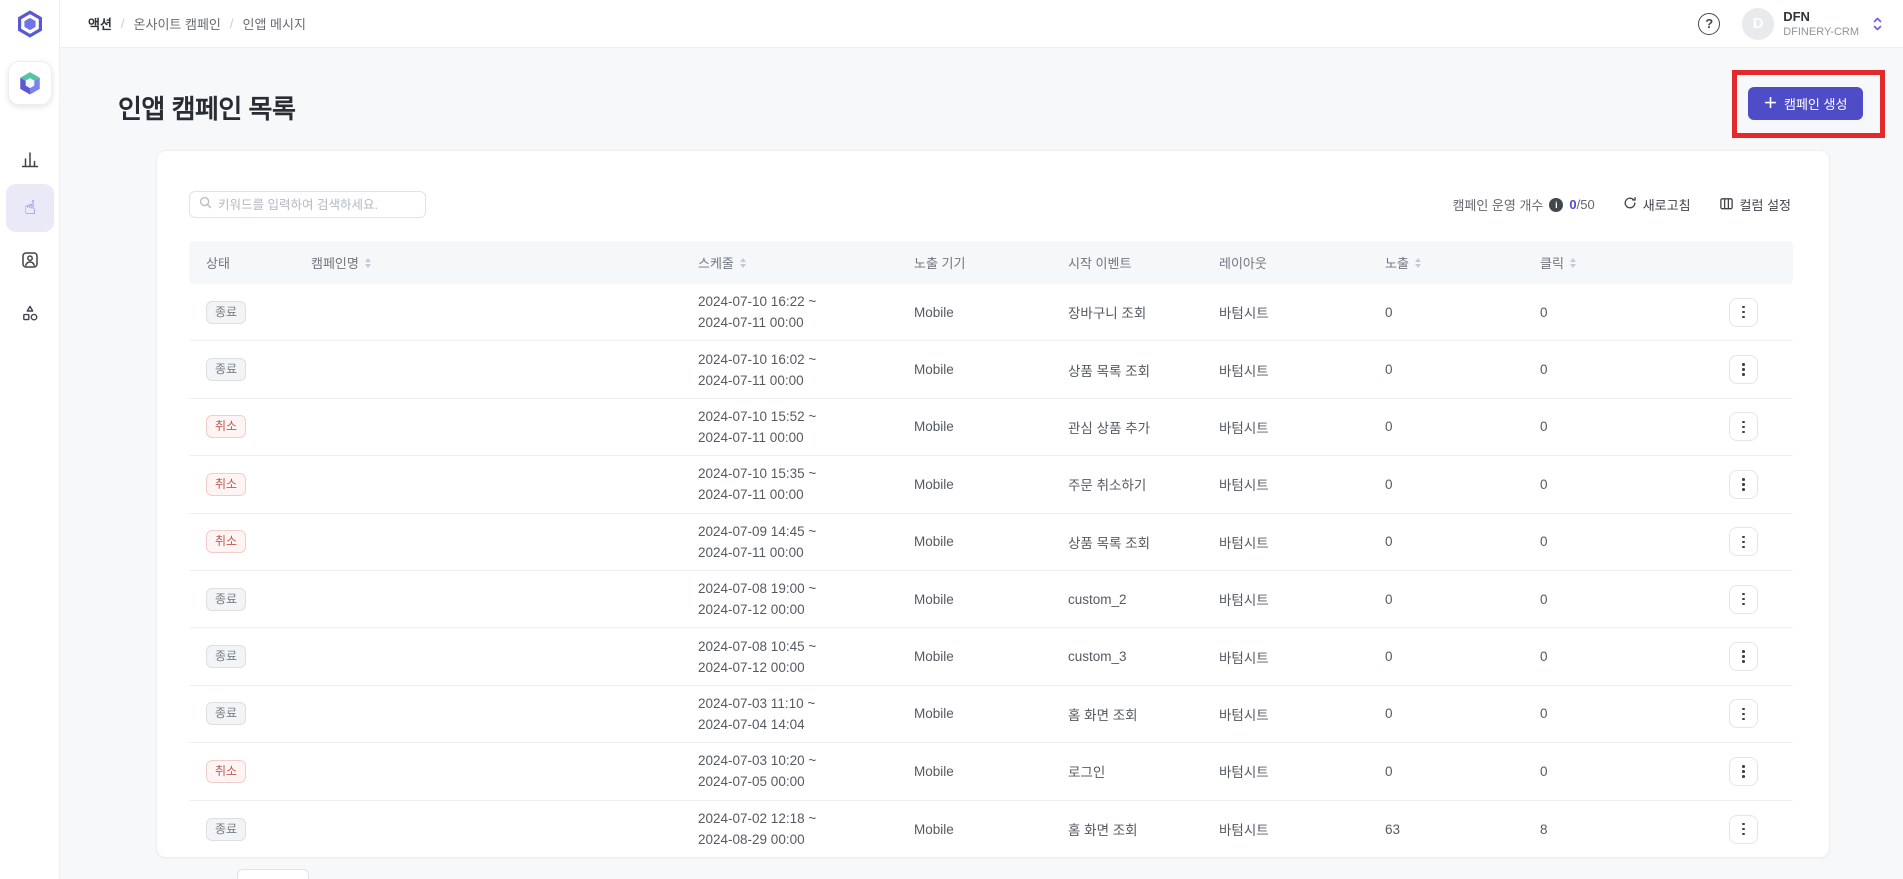  Describe the element at coordinates (757, 531) in the screenshot. I see `schedule-start: 2024-07-09 14:45 ~` at that location.